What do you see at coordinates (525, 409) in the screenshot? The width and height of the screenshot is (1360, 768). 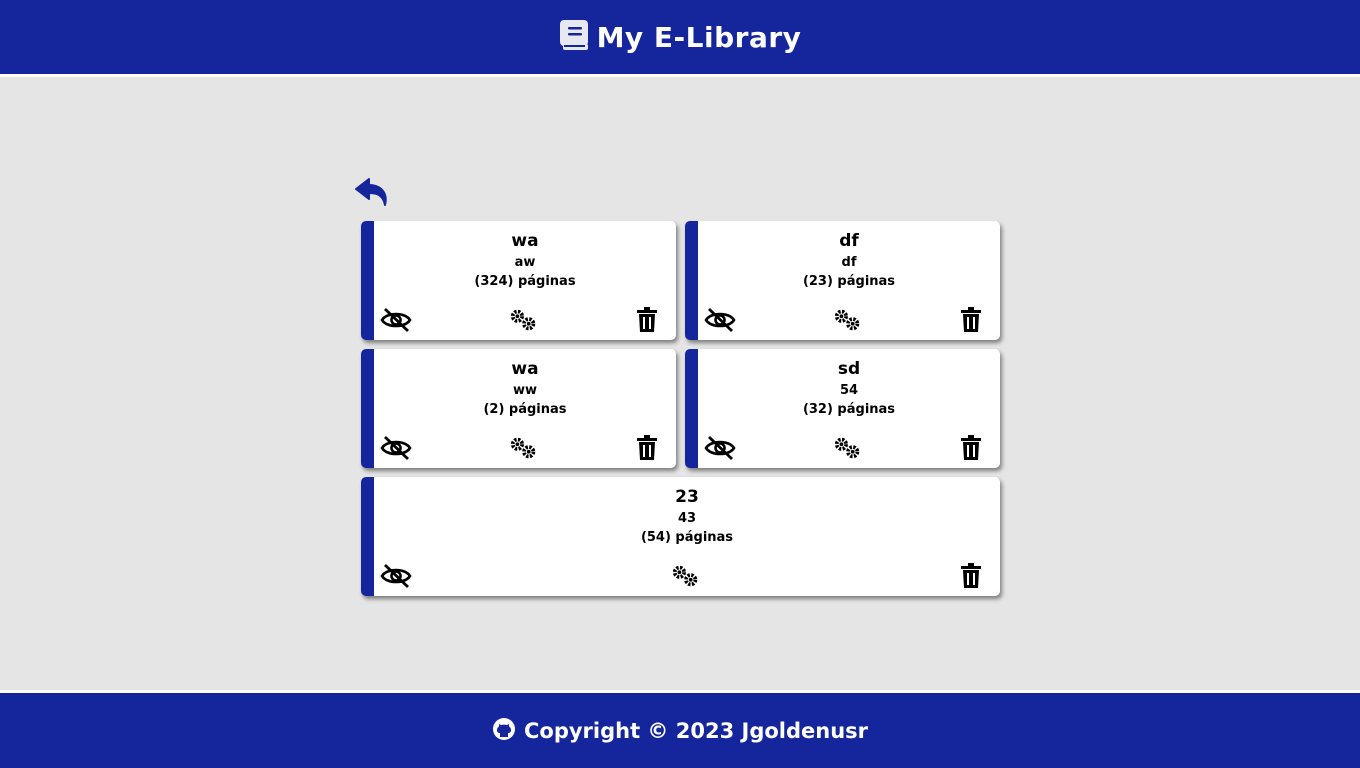 I see `book-pages: (2) páginas` at bounding box center [525, 409].